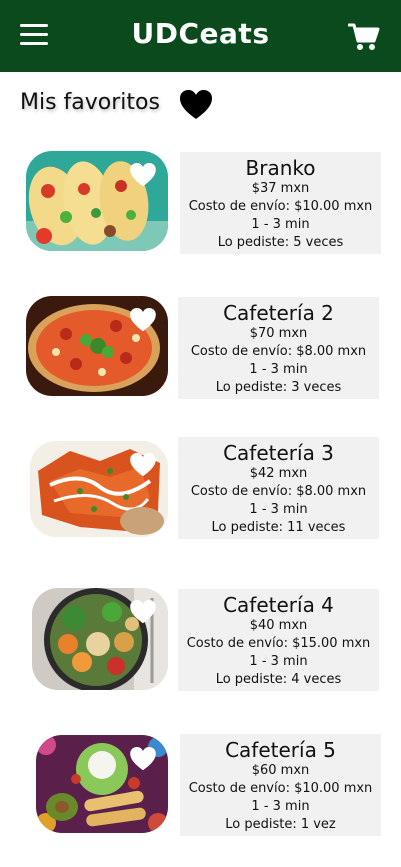 This screenshot has height=867, width=401. What do you see at coordinates (196, 104) in the screenshot?
I see `heart-icon` at bounding box center [196, 104].